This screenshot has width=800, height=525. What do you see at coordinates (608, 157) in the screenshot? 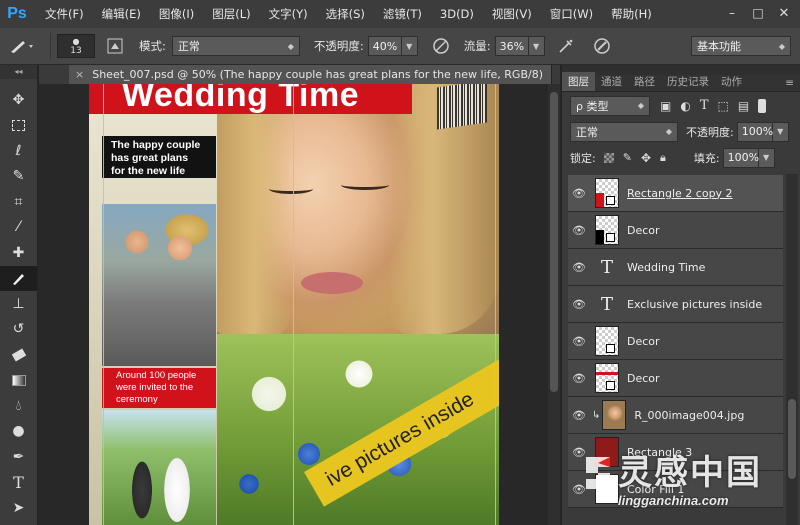
I see `lock-transparent-icon` at bounding box center [608, 157].